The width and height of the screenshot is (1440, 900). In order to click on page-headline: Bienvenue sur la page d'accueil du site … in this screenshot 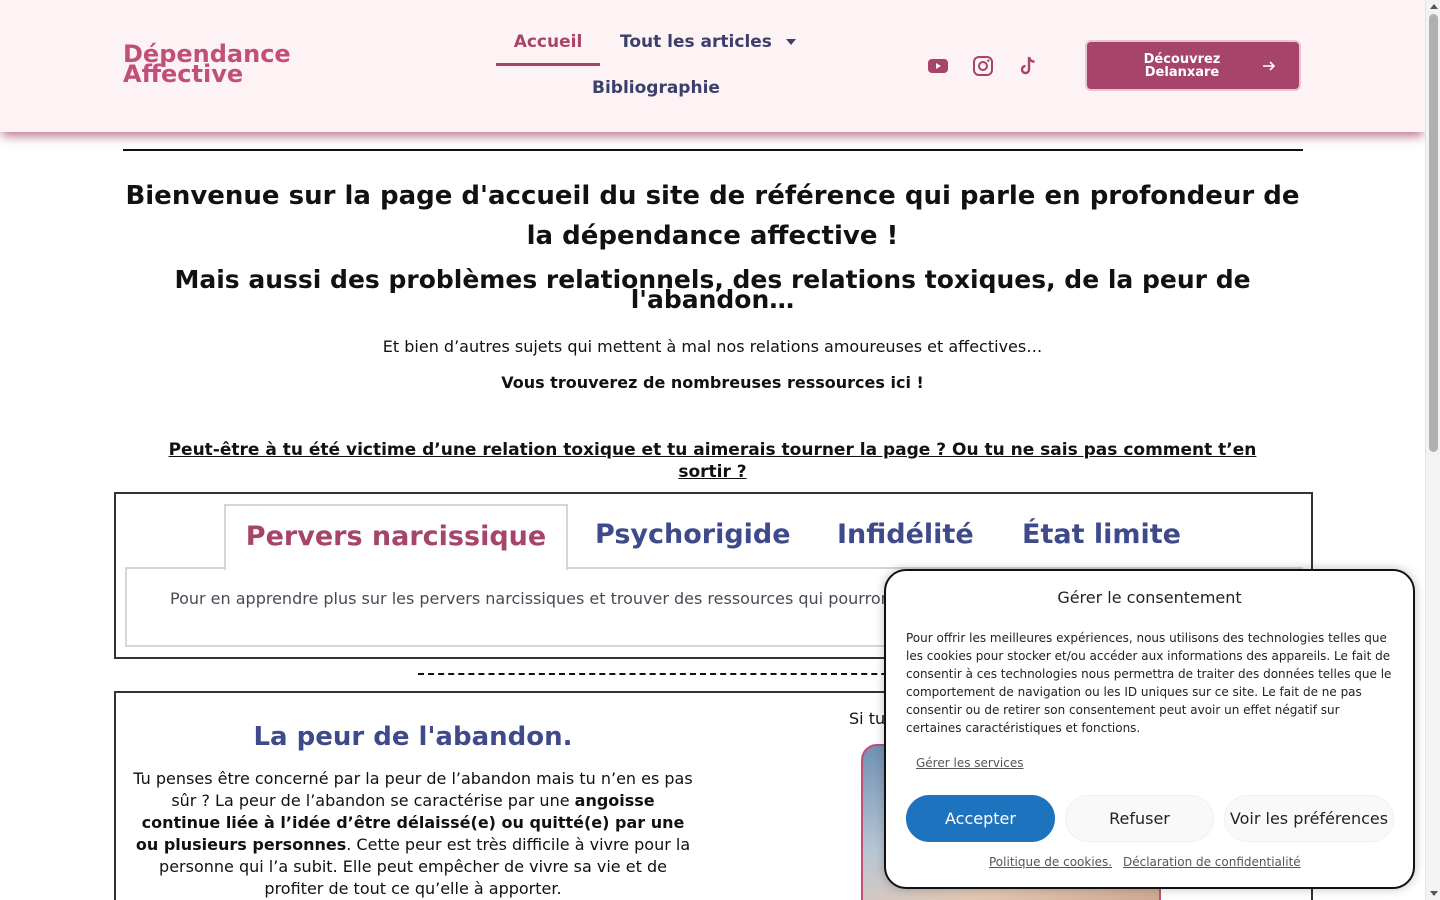, I will do `click(712, 216)`.